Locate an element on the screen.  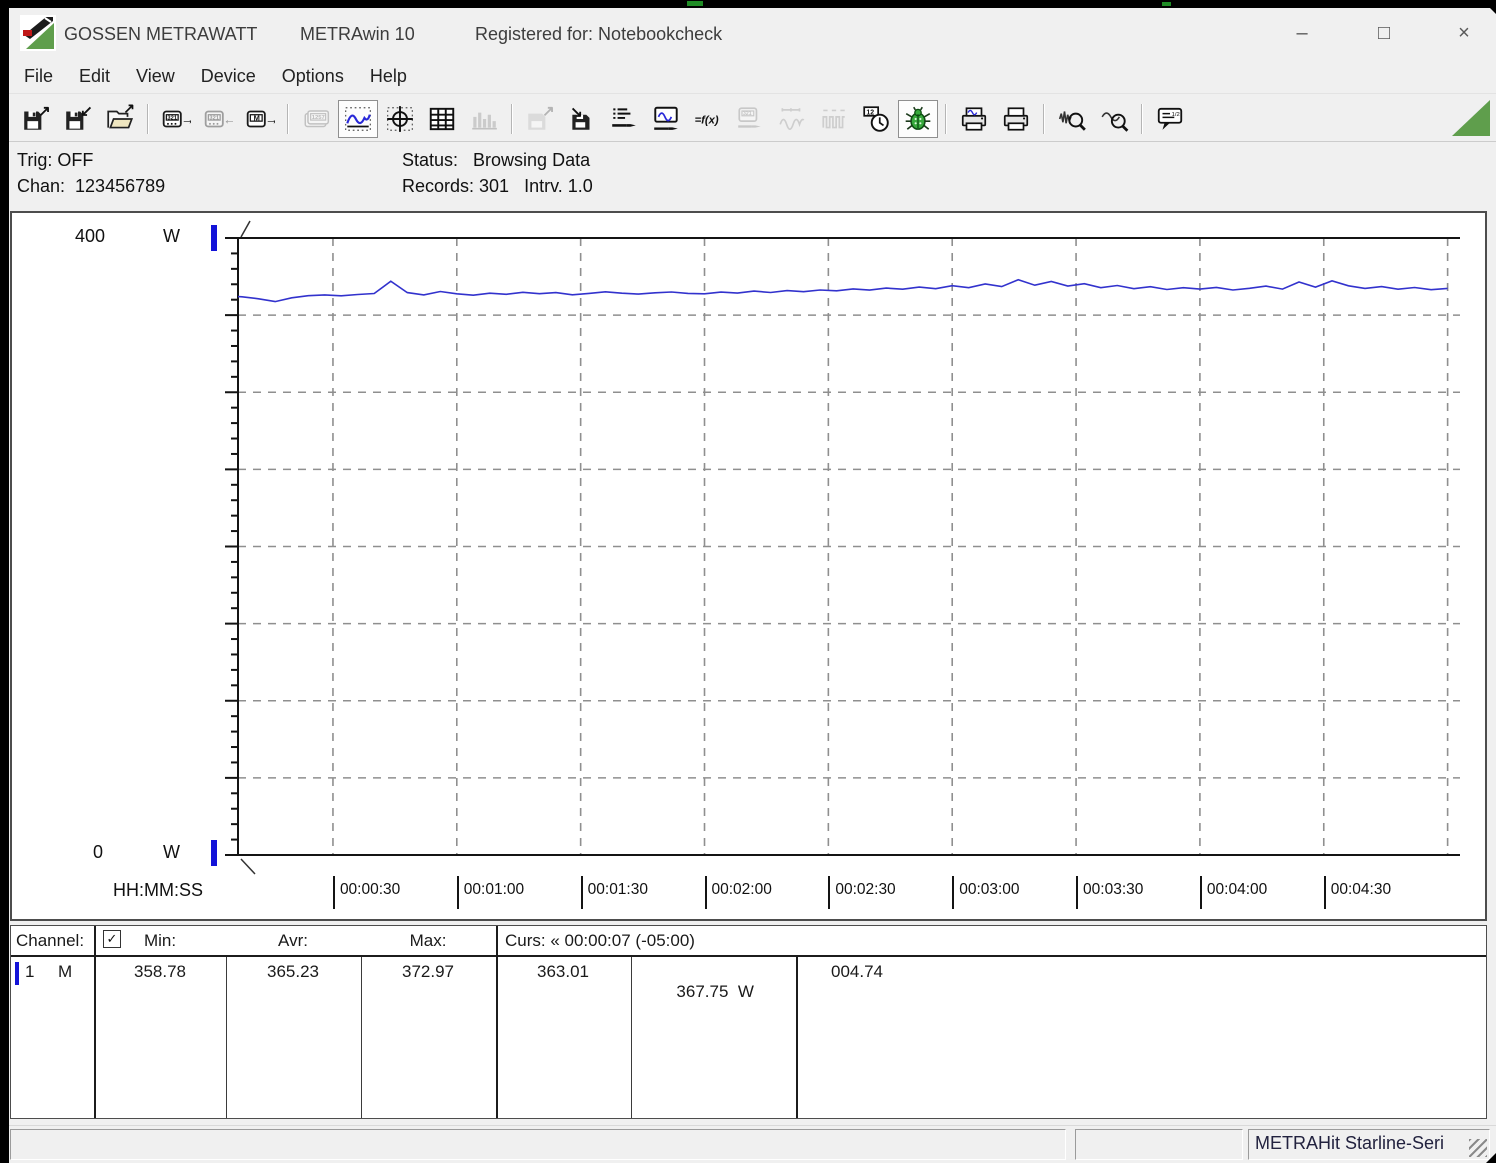
close-button: × is located at coordinates (1464, 33).